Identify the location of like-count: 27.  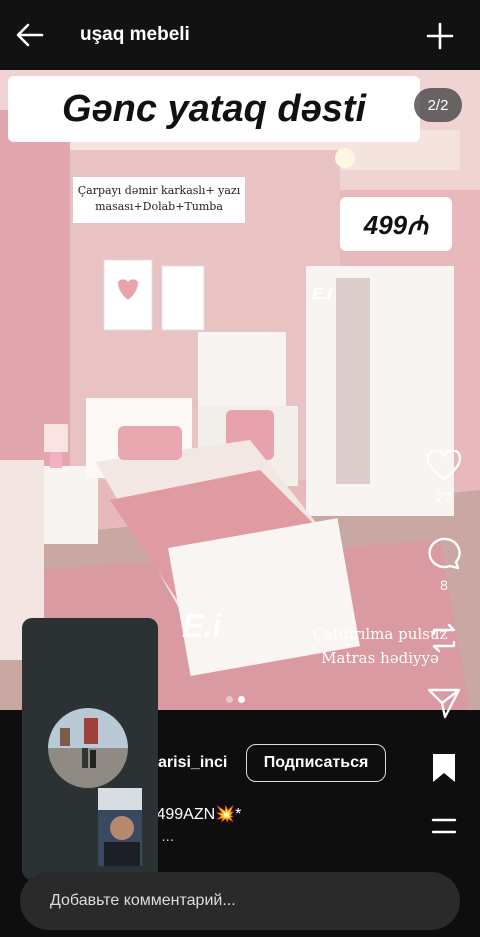
(444, 497).